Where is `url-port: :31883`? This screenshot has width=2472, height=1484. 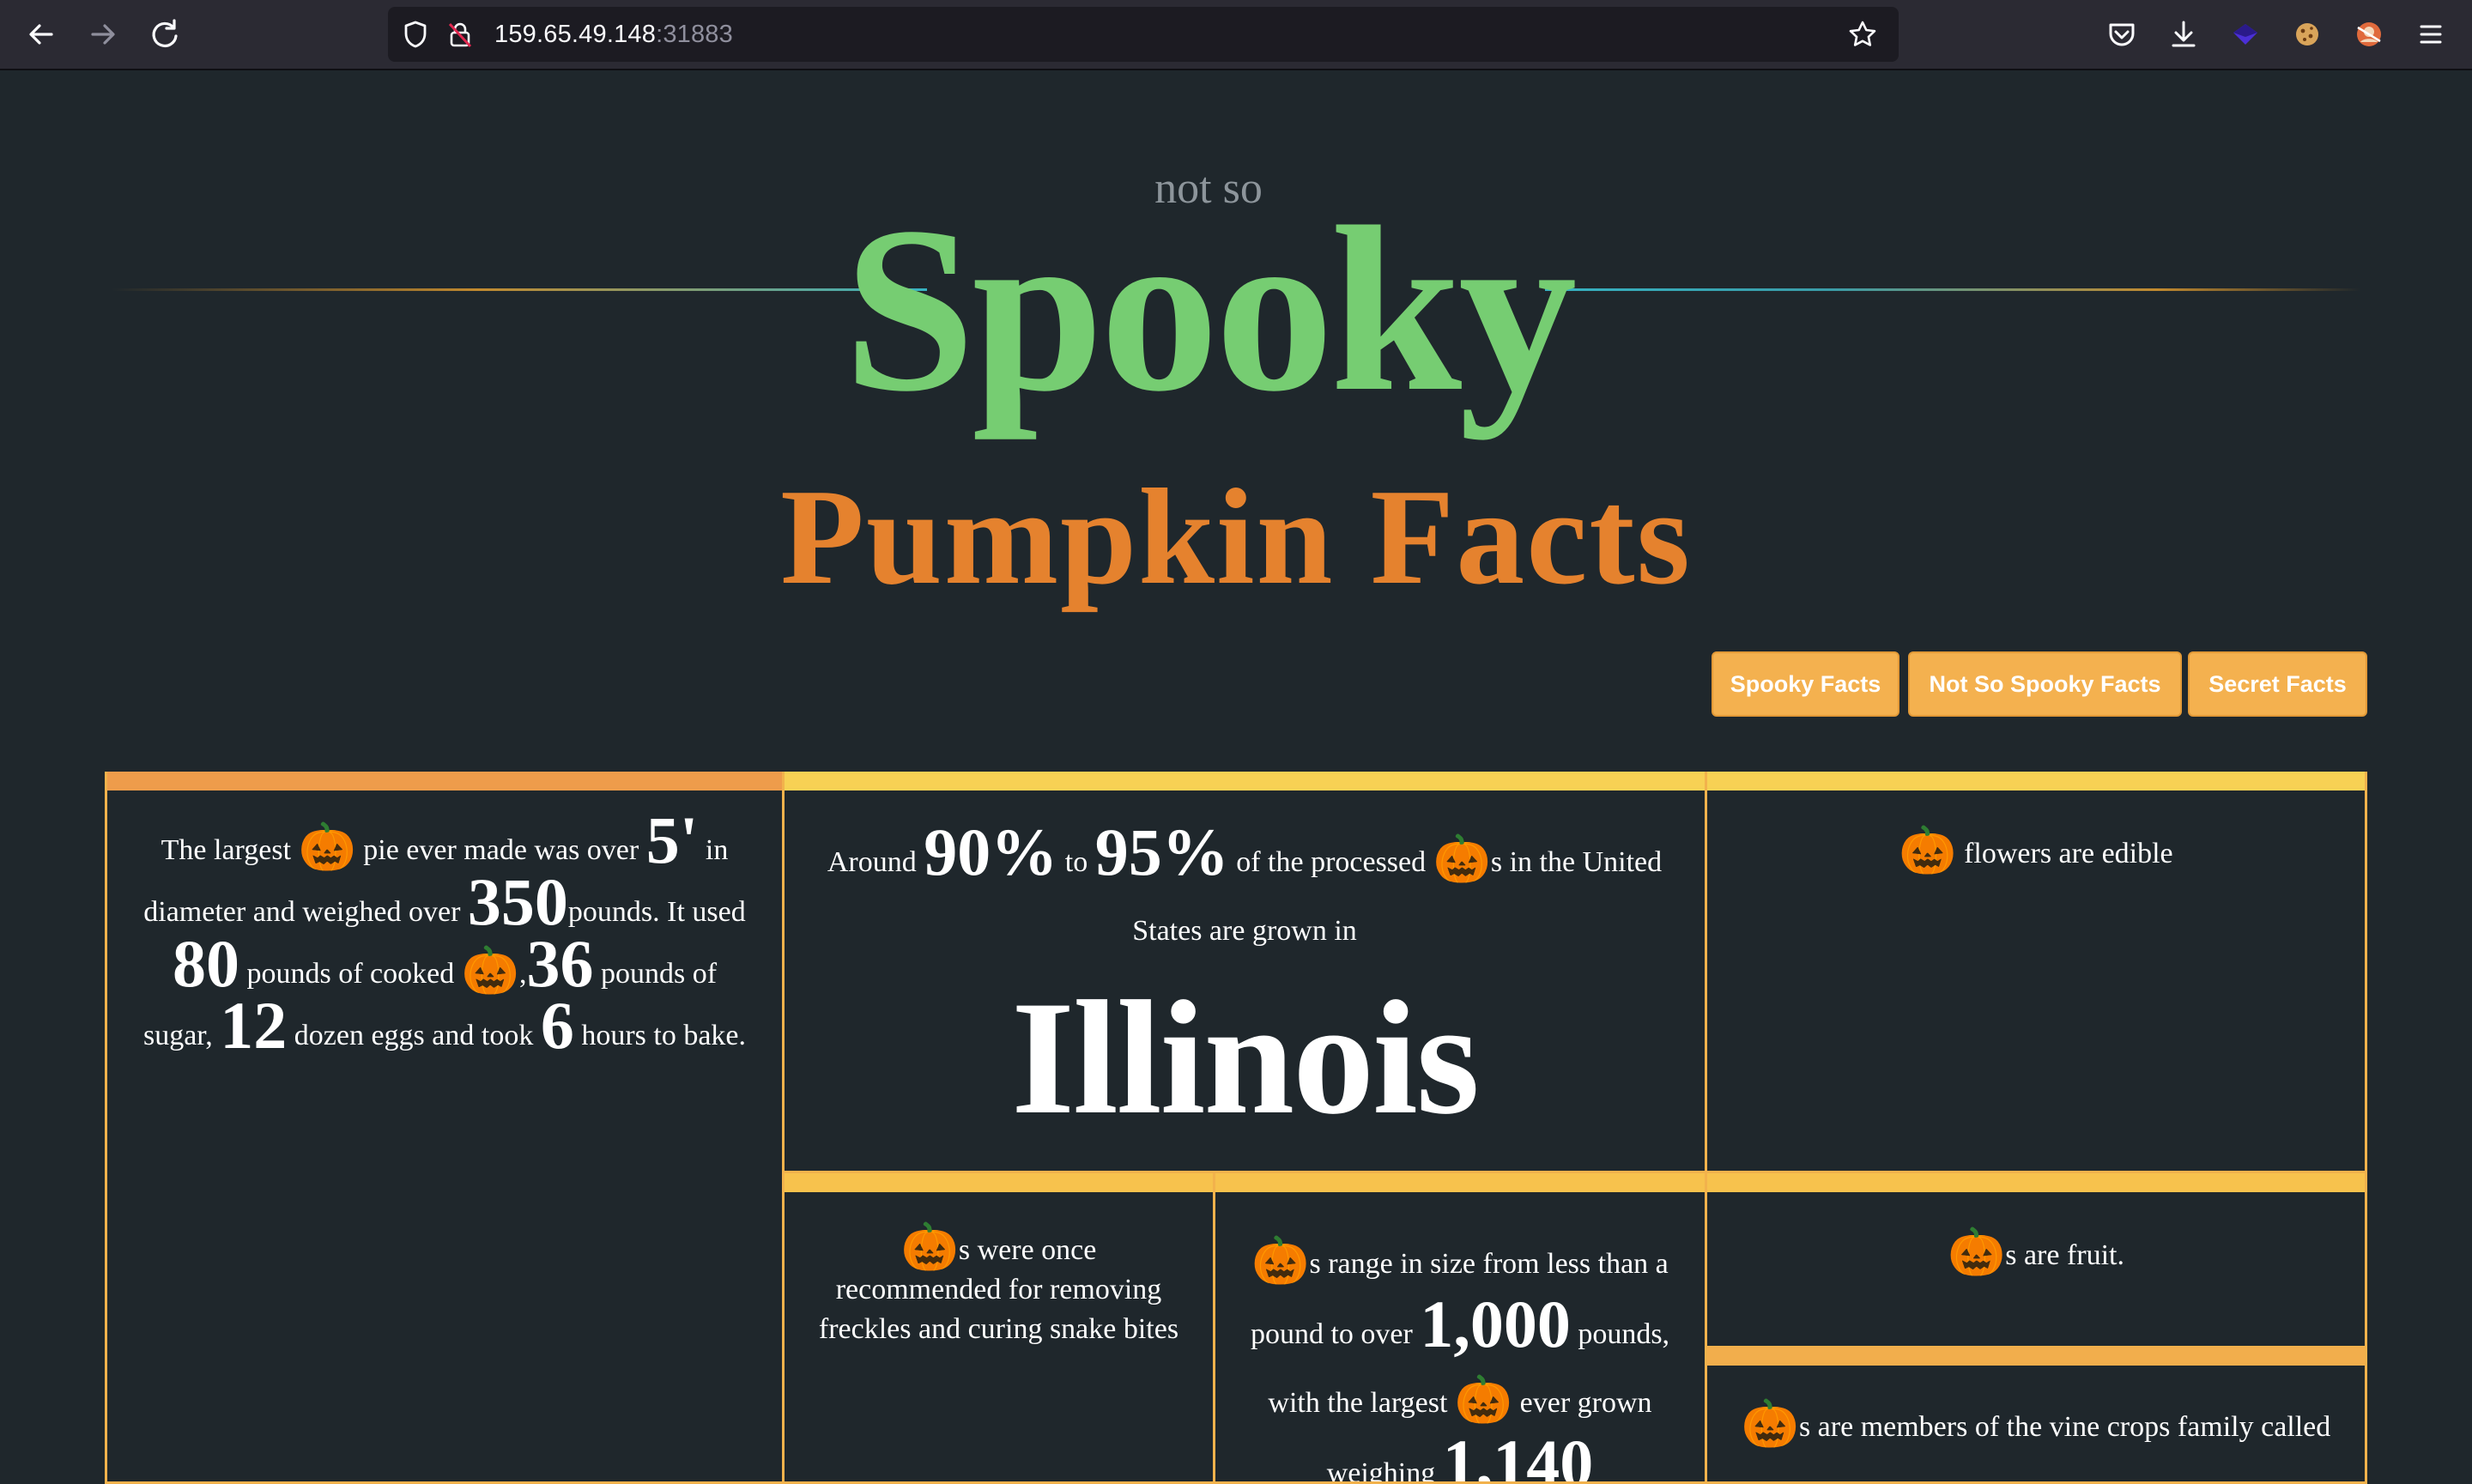 url-port: :31883 is located at coordinates (694, 34).